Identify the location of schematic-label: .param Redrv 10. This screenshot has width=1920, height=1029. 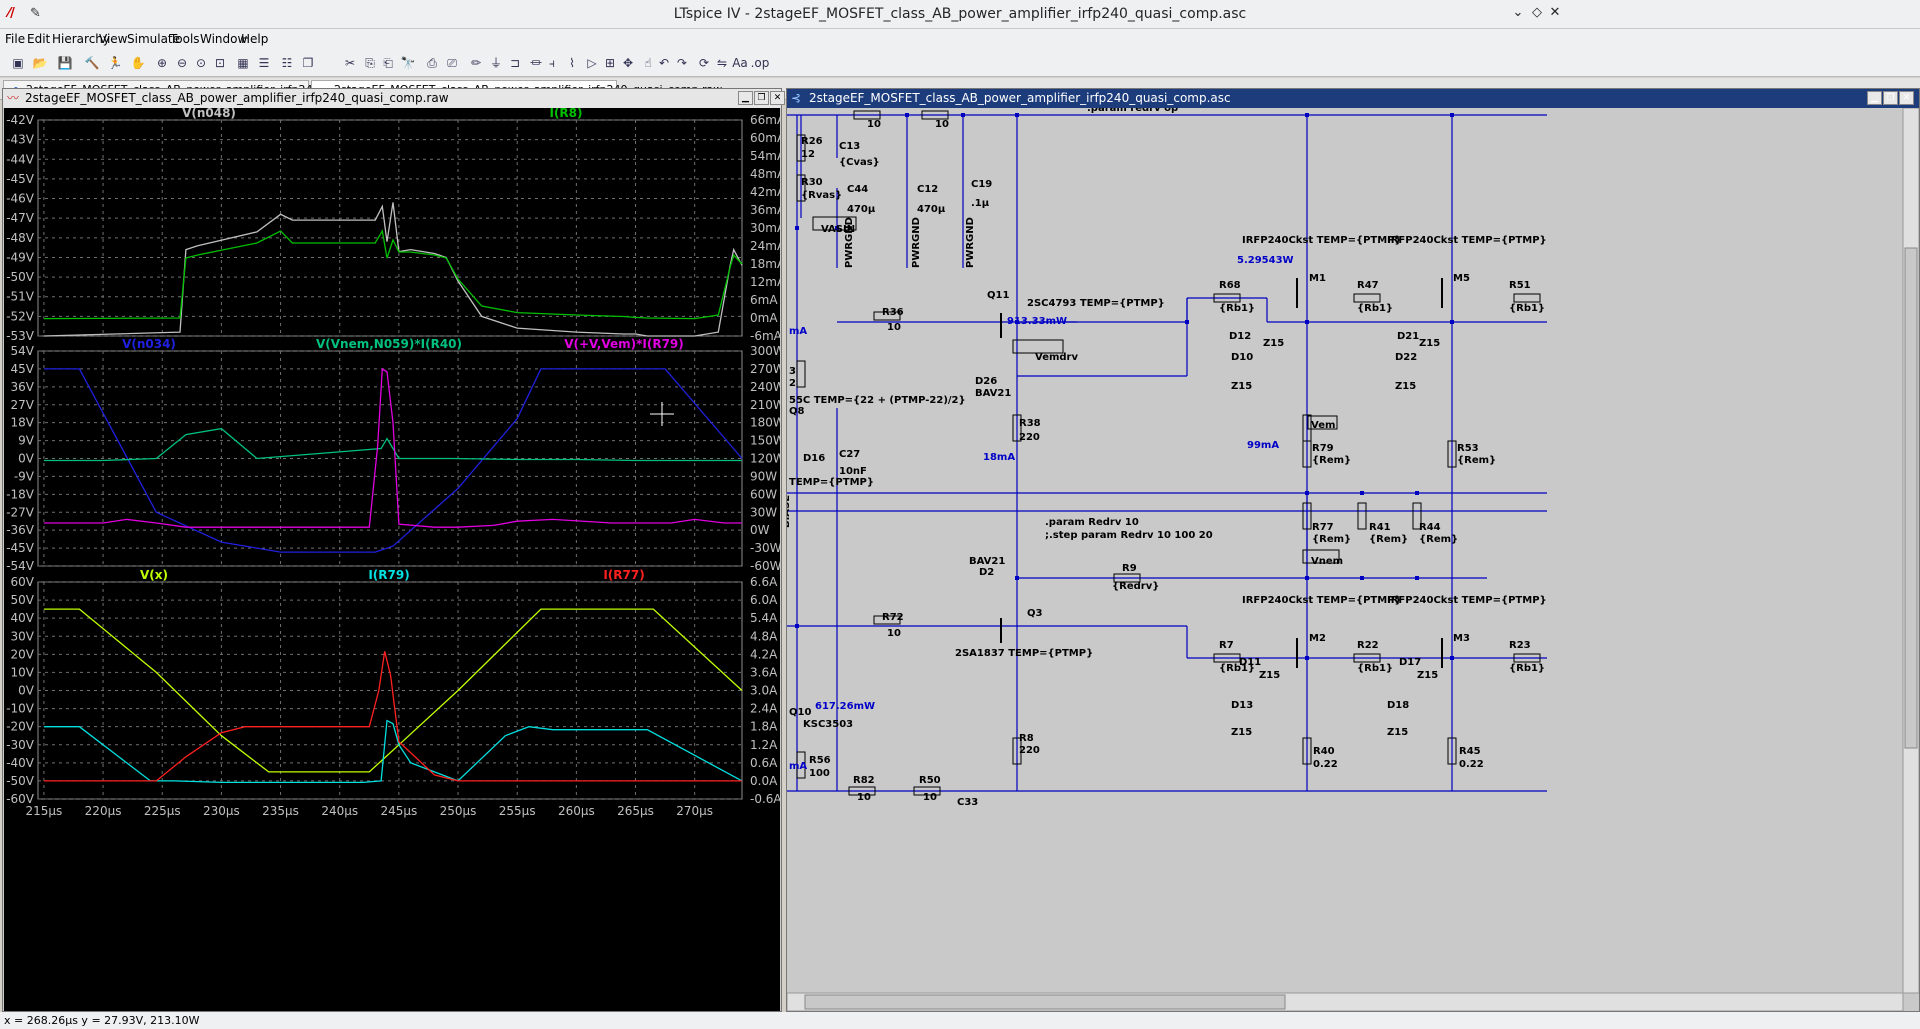
(1092, 522).